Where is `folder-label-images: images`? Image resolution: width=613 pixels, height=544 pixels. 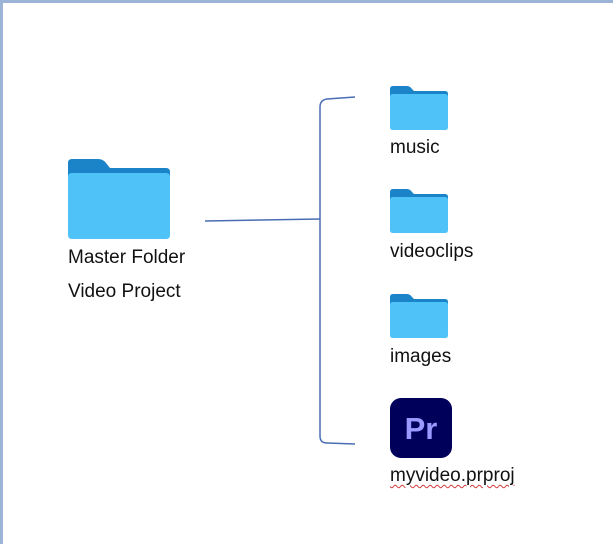 folder-label-images: images is located at coordinates (421, 356).